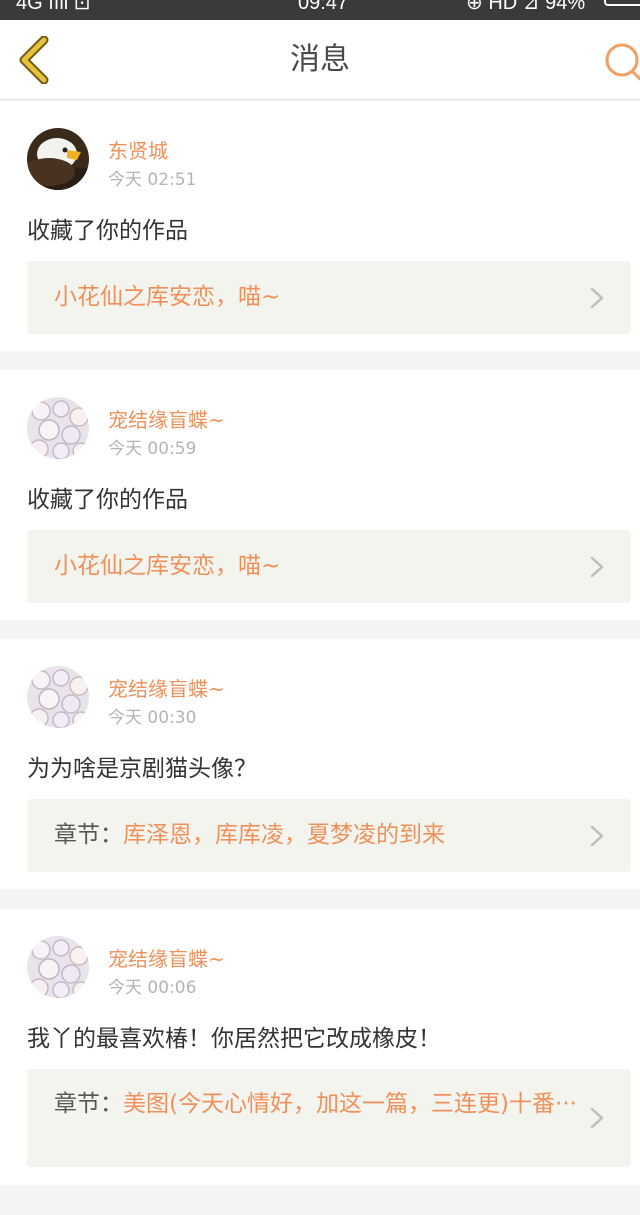 This screenshot has width=640, height=1215. I want to click on timestamp: 今天 00:59, so click(152, 449).